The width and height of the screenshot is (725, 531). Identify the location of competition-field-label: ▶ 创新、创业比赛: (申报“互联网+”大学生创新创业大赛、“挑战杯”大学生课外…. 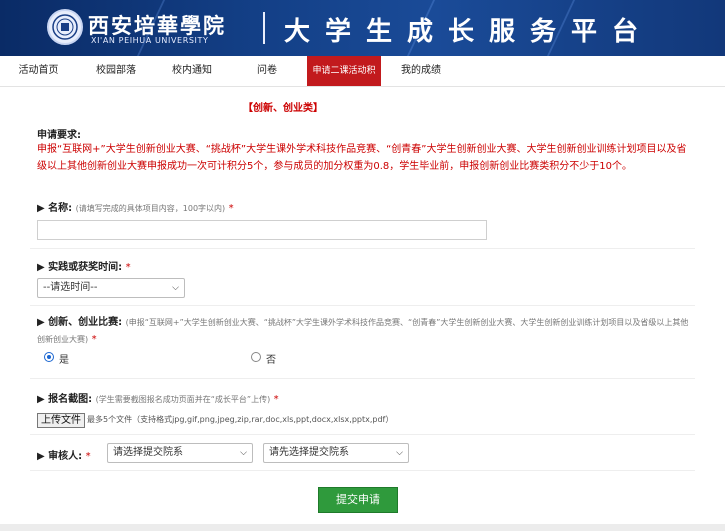
(364, 331).